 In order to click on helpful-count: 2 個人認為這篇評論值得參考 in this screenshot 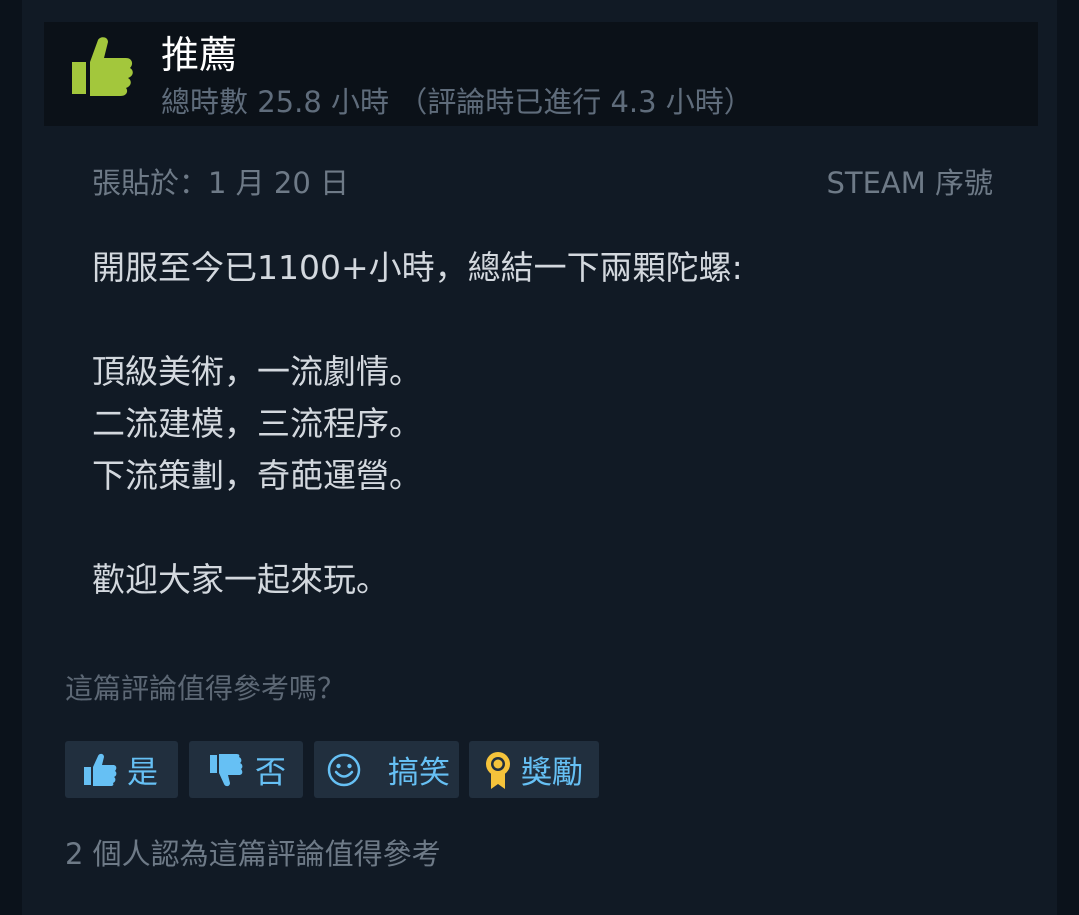, I will do `click(253, 854)`.